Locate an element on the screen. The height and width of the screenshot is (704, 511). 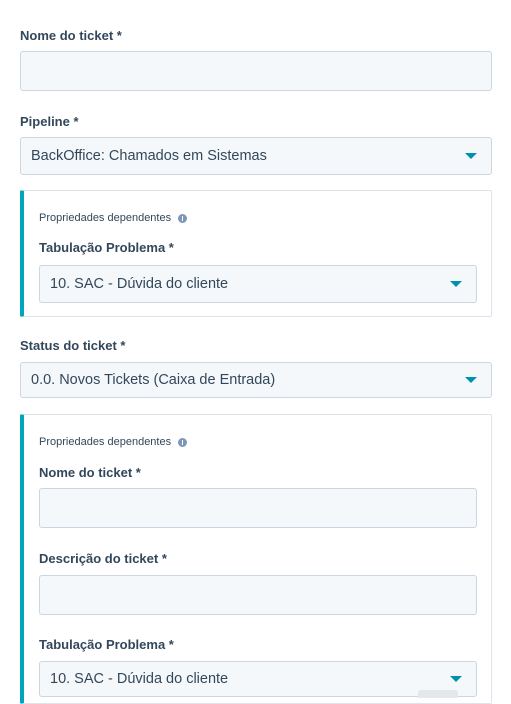
status-select: 0.0. Novos Tickets (Caixa de Entrada) is located at coordinates (256, 380).